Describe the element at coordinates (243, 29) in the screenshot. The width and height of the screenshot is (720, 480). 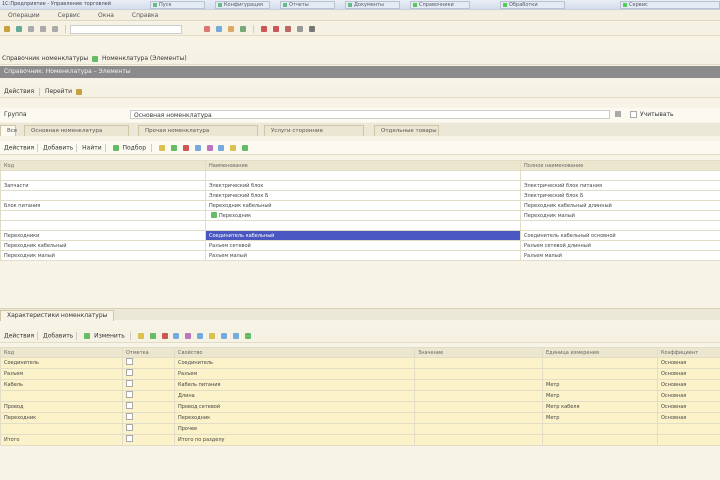
I see `report-icon` at that location.